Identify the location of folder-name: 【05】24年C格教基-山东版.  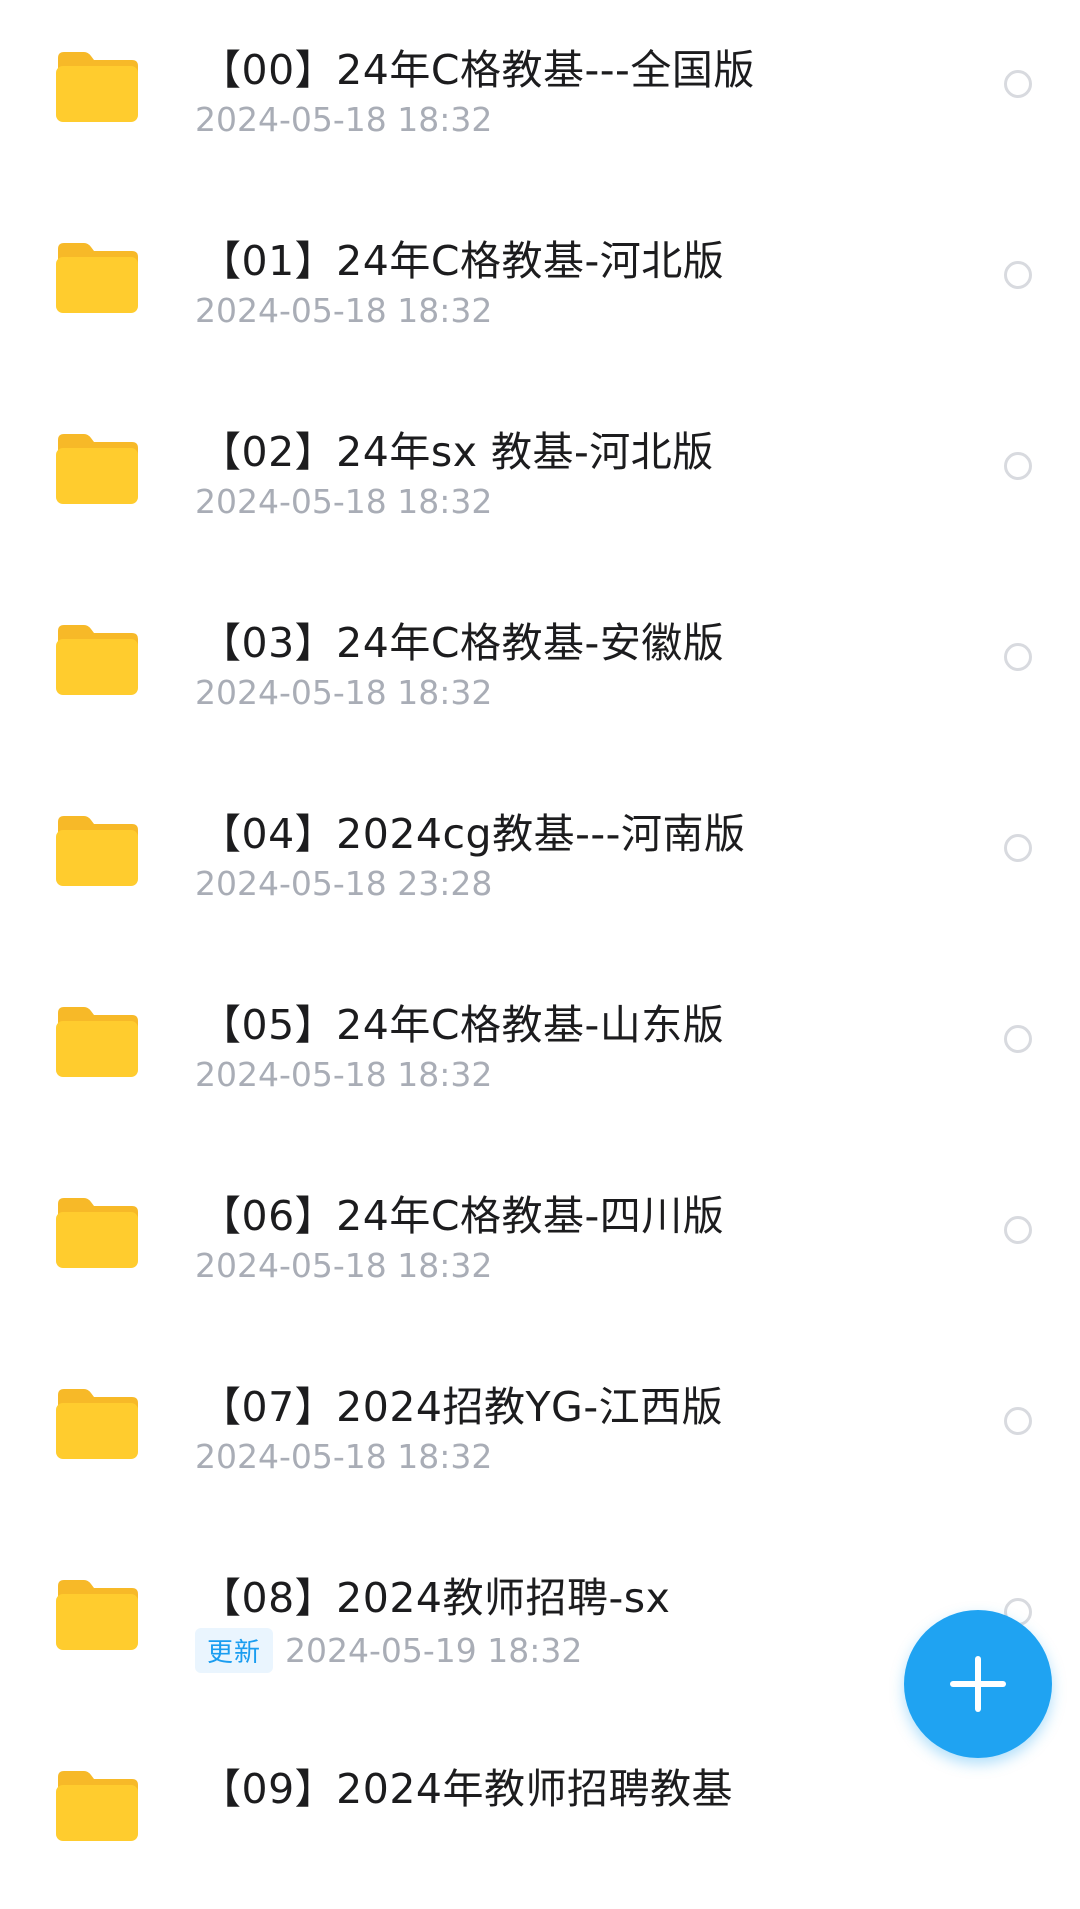
(462, 1025).